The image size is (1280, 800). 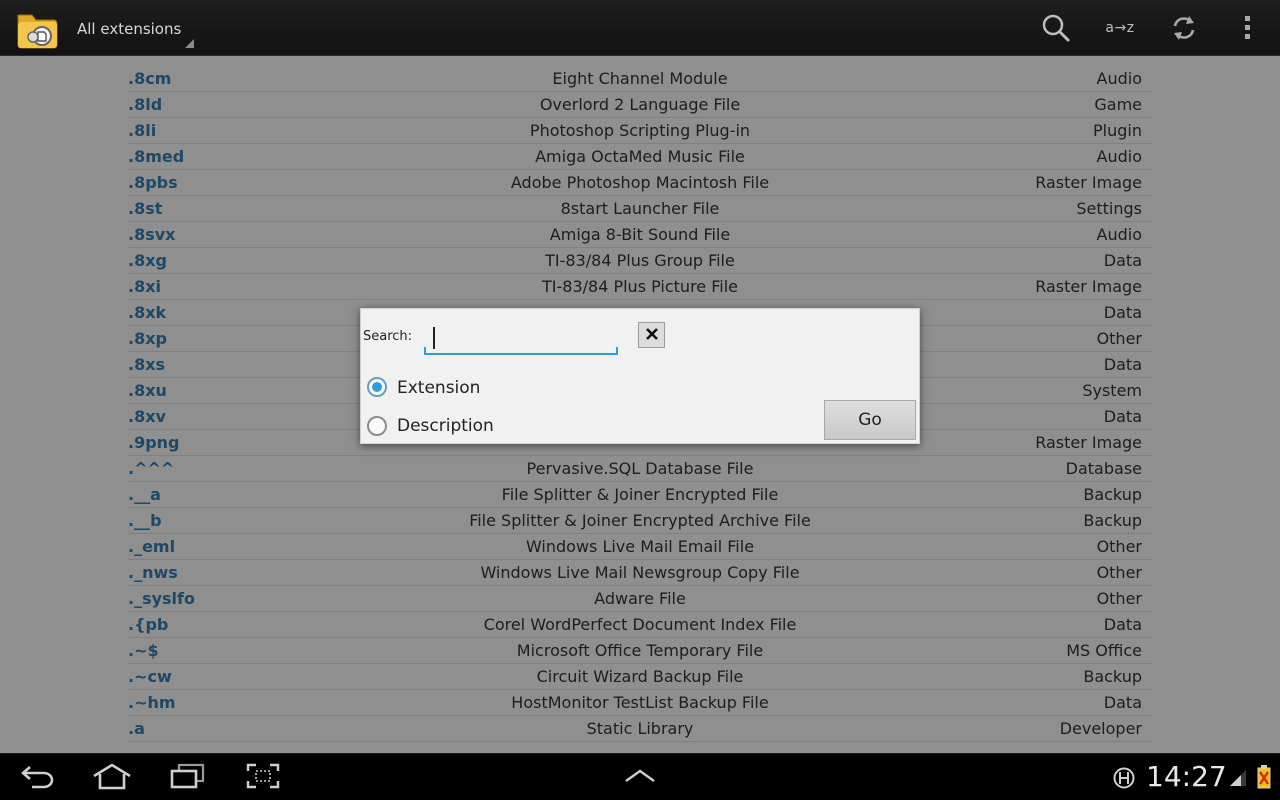 What do you see at coordinates (37, 28) in the screenshot?
I see `app-folder-icon` at bounding box center [37, 28].